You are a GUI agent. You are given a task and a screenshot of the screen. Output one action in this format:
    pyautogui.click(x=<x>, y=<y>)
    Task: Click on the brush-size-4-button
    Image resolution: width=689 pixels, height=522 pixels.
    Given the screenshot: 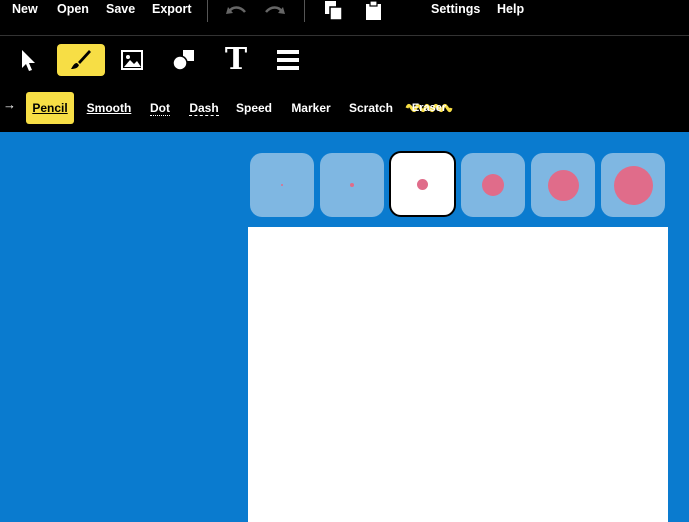 What is the action you would take?
    pyautogui.click(x=493, y=185)
    